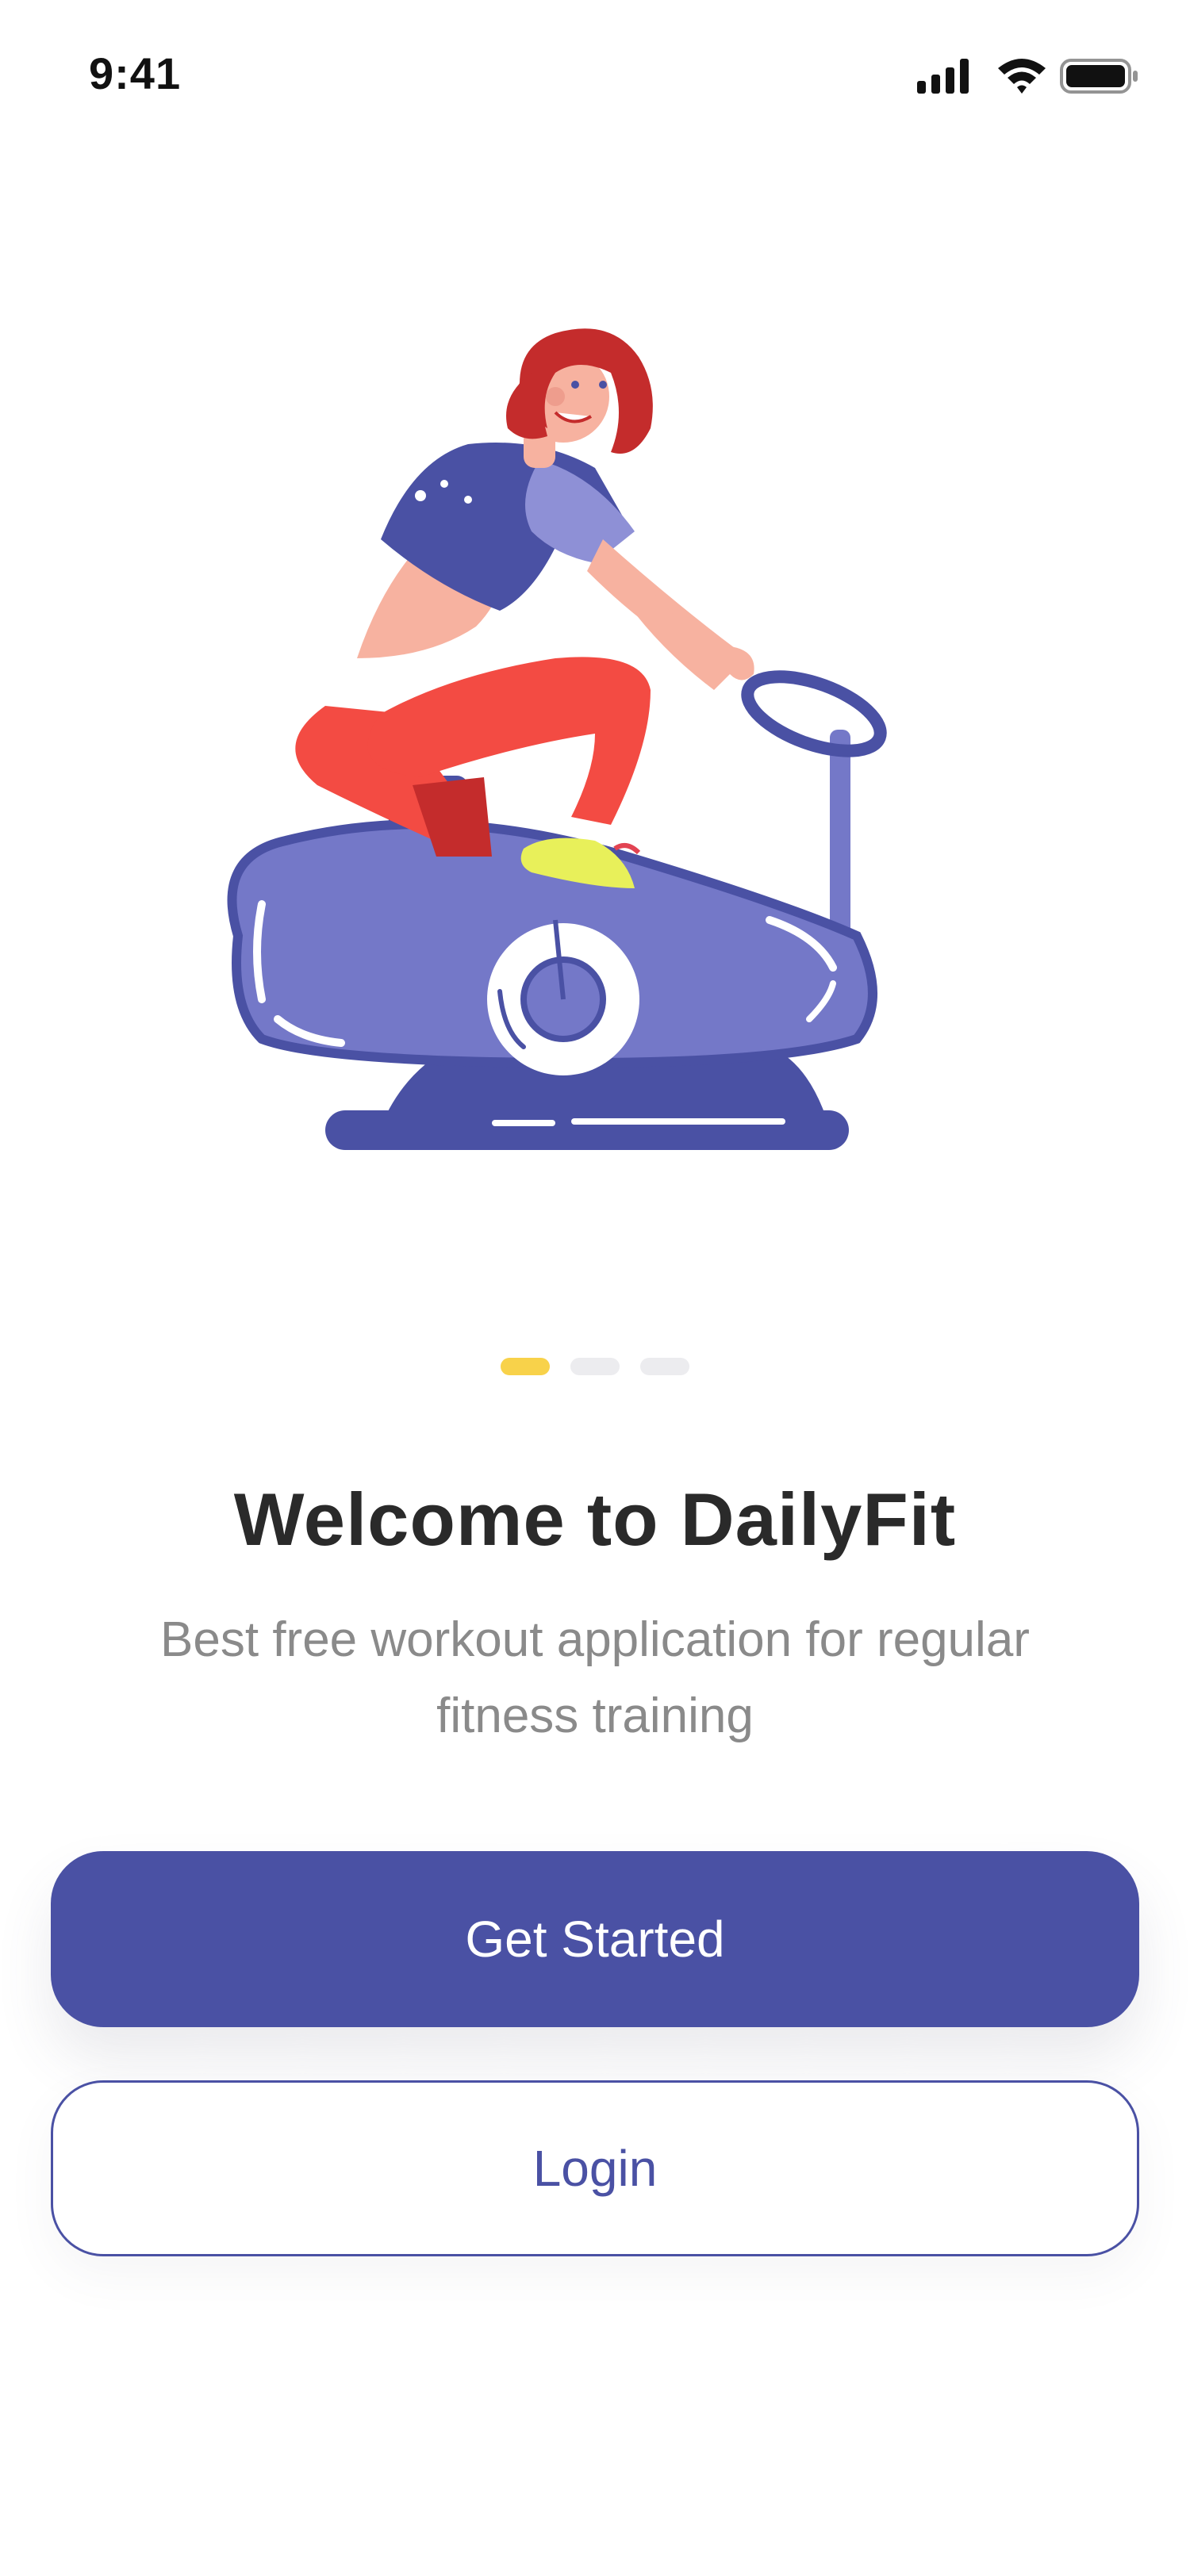  I want to click on status-icons, so click(1022, 74).